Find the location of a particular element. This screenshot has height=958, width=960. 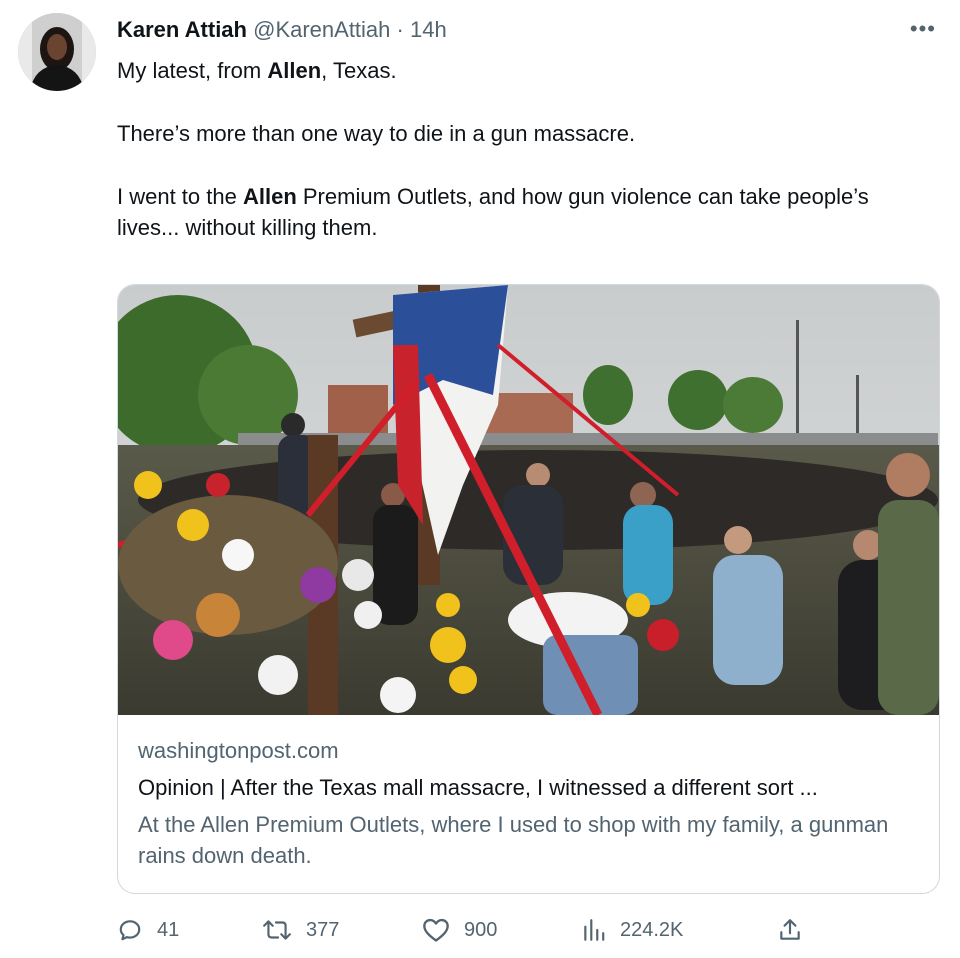

tweet-header: Karen Attiah @KarenAttiah · 14h is located at coordinates (282, 30).